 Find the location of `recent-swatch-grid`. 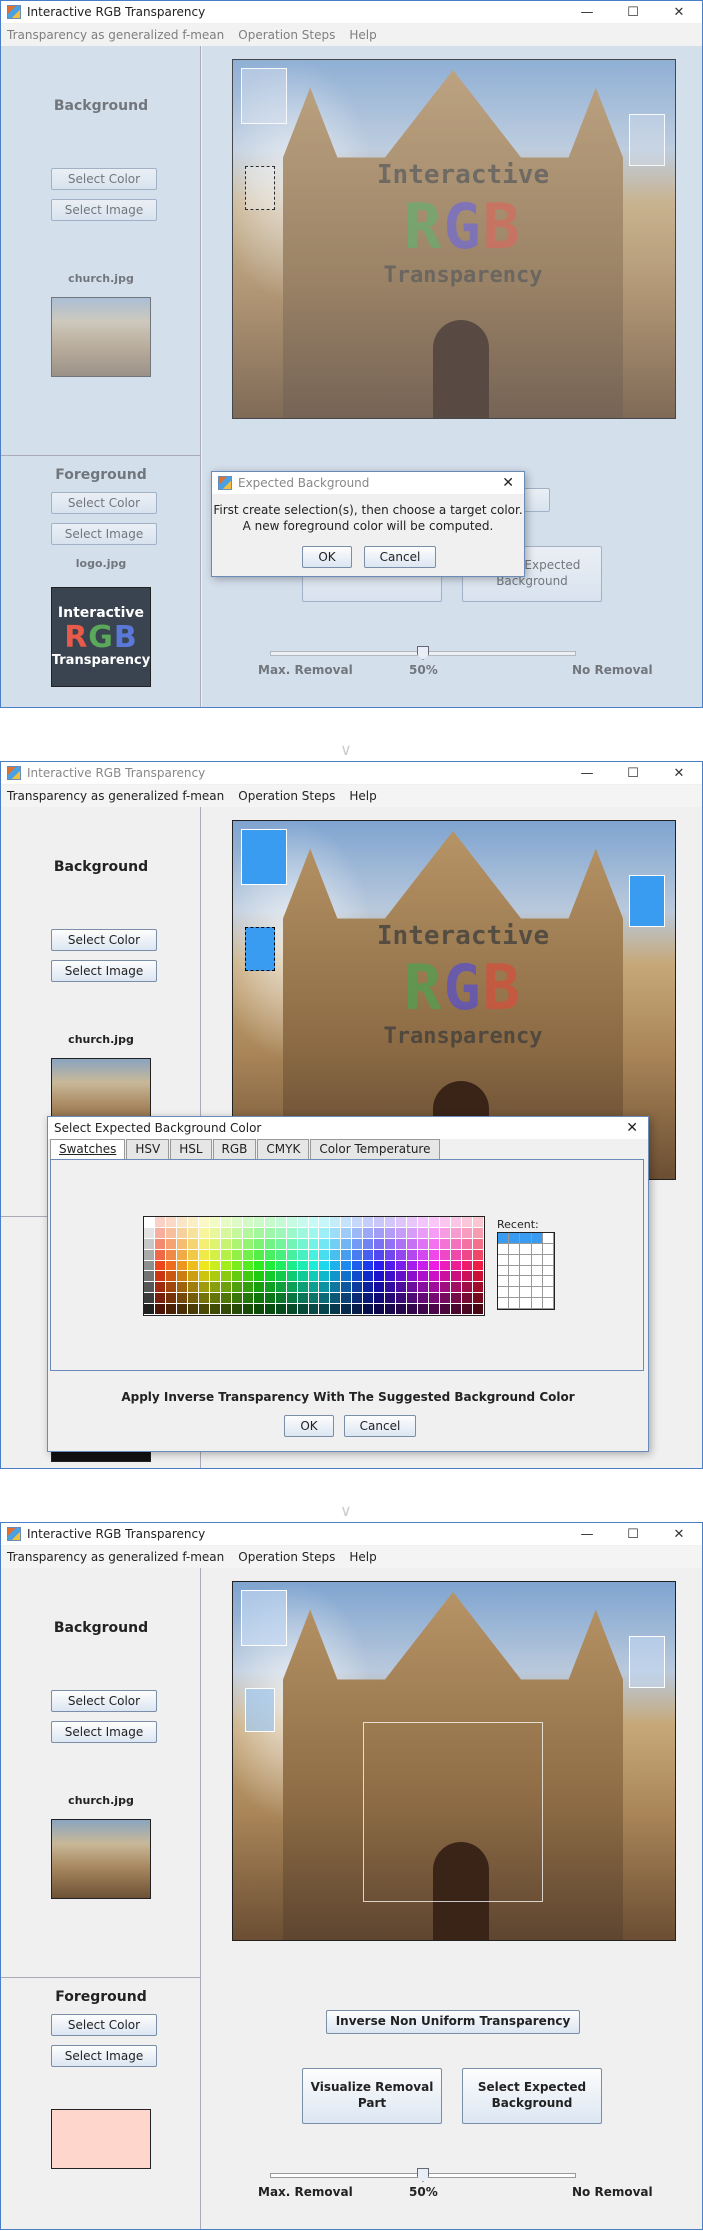

recent-swatch-grid is located at coordinates (526, 1271).